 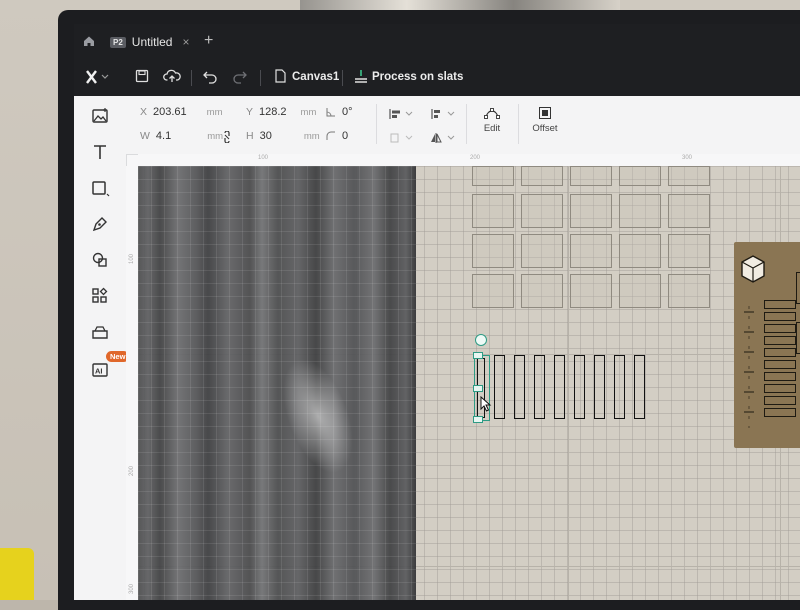 What do you see at coordinates (337, 136) in the screenshot?
I see `corner-radius-field: 0` at bounding box center [337, 136].